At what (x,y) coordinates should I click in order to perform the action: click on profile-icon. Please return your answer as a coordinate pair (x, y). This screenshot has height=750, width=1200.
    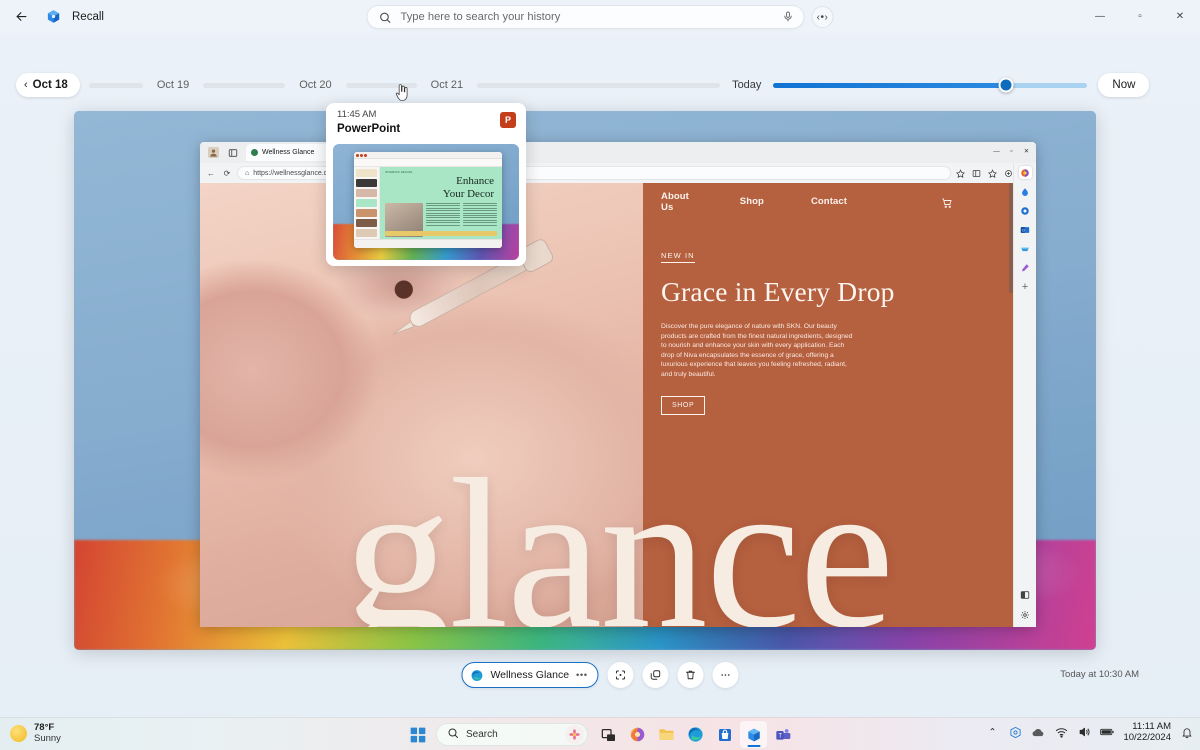
    Looking at the image, I should click on (213, 152).